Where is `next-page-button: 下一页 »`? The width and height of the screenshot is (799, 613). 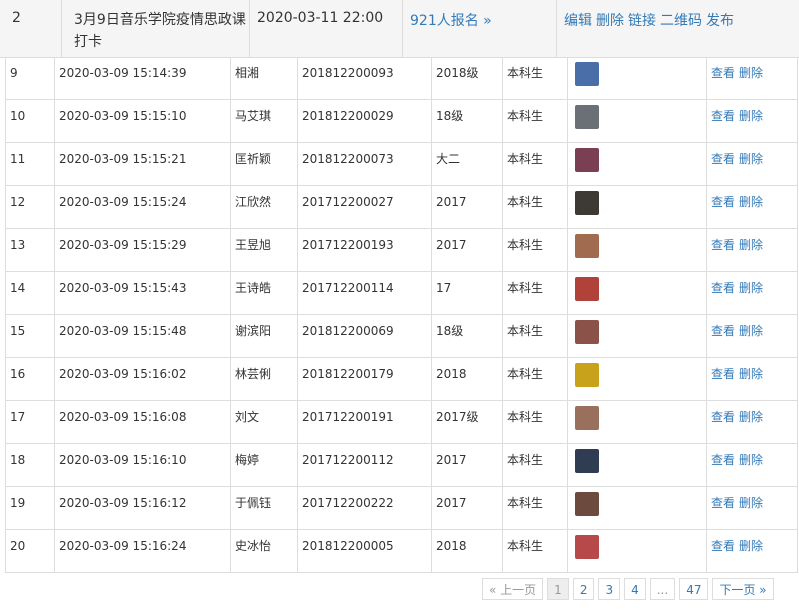 next-page-button: 下一页 » is located at coordinates (743, 589).